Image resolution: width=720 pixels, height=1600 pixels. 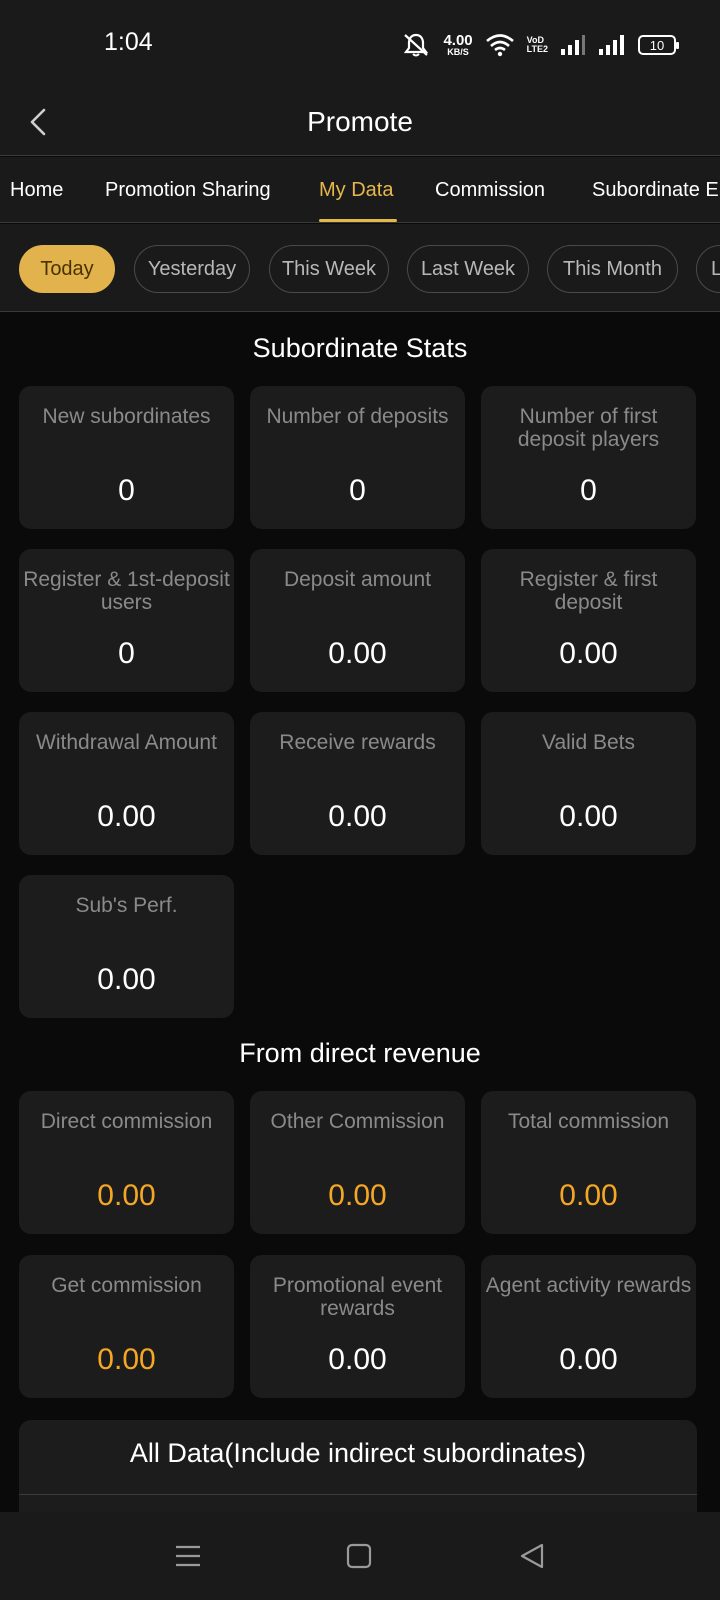 I want to click on revenue-card-get-commission: Get commission 0.00, so click(x=126, y=1326).